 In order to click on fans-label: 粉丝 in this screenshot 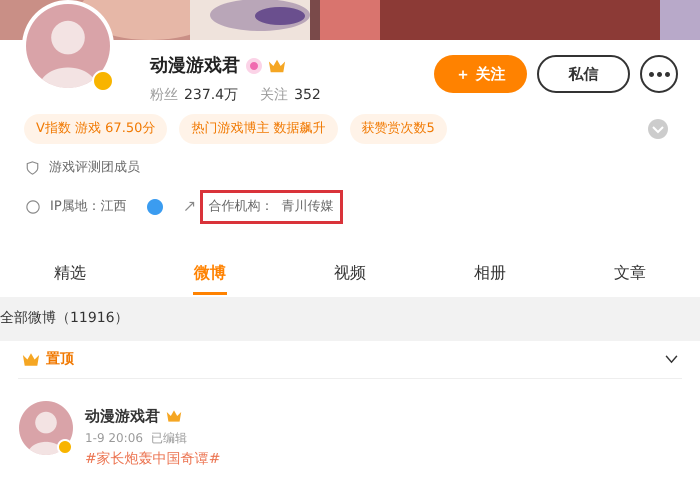, I will do `click(164, 95)`.